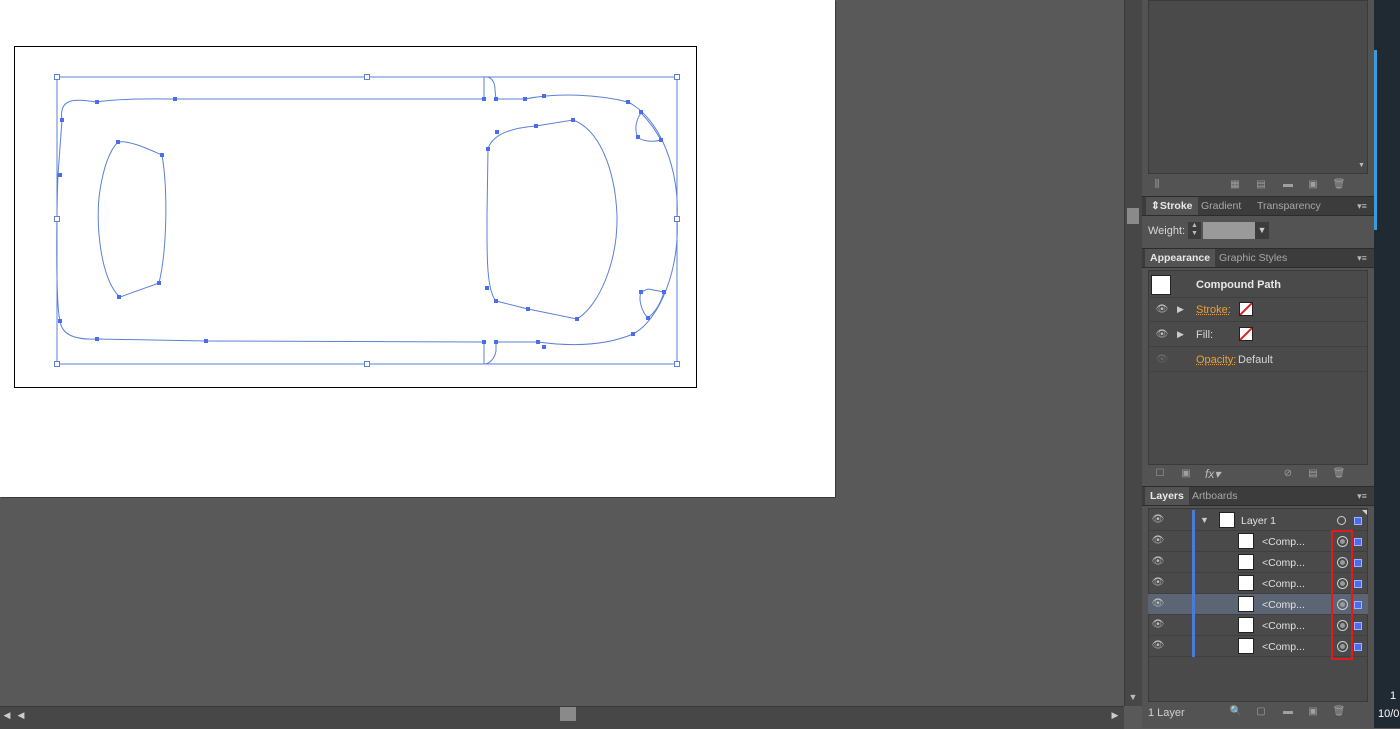 The width and height of the screenshot is (1400, 729). I want to click on vertical-scroll-thumb, so click(1133, 216).